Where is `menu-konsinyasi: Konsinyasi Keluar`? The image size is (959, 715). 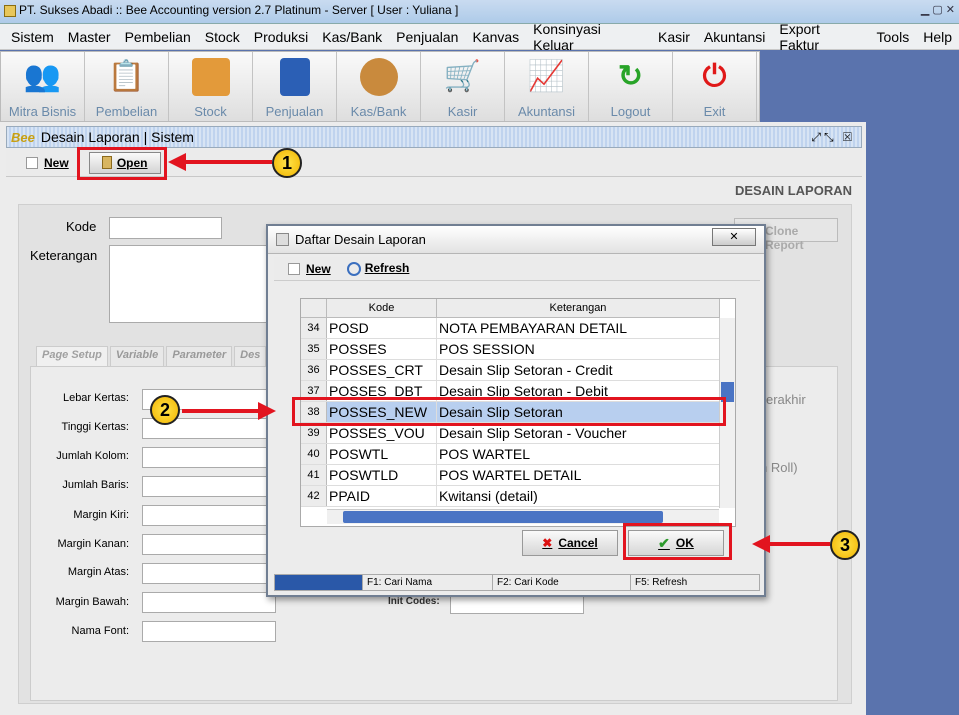
menu-konsinyasi: Konsinyasi Keluar is located at coordinates (588, 37).